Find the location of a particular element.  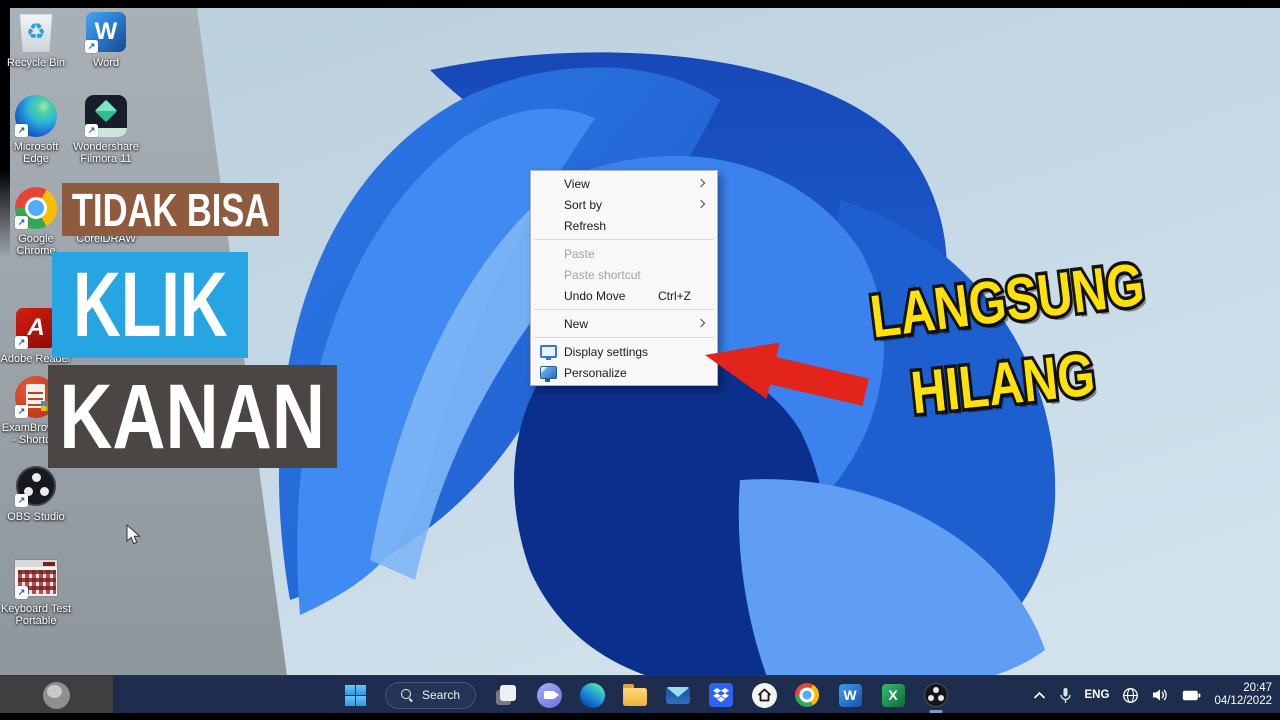

obs-studio-icon is located at coordinates (936, 695).